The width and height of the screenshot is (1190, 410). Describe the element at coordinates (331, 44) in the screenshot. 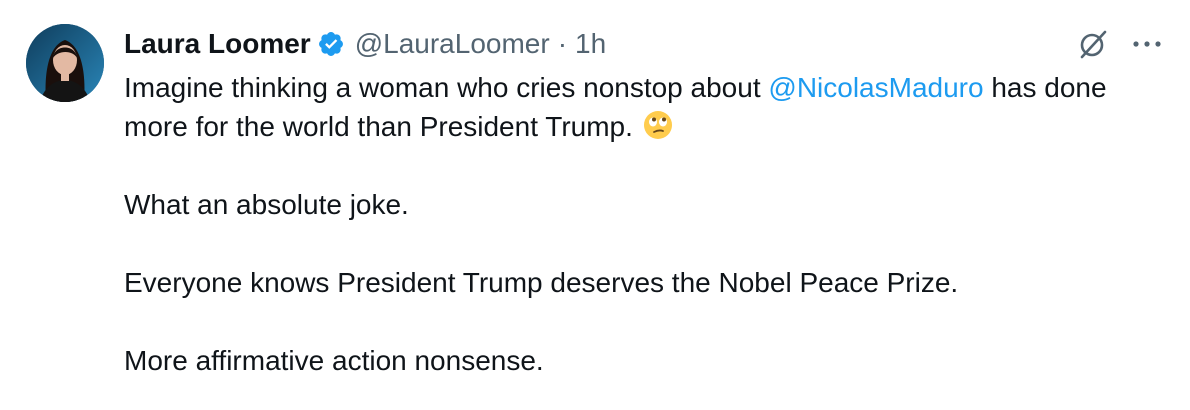

I see `verified-badge-icon` at that location.